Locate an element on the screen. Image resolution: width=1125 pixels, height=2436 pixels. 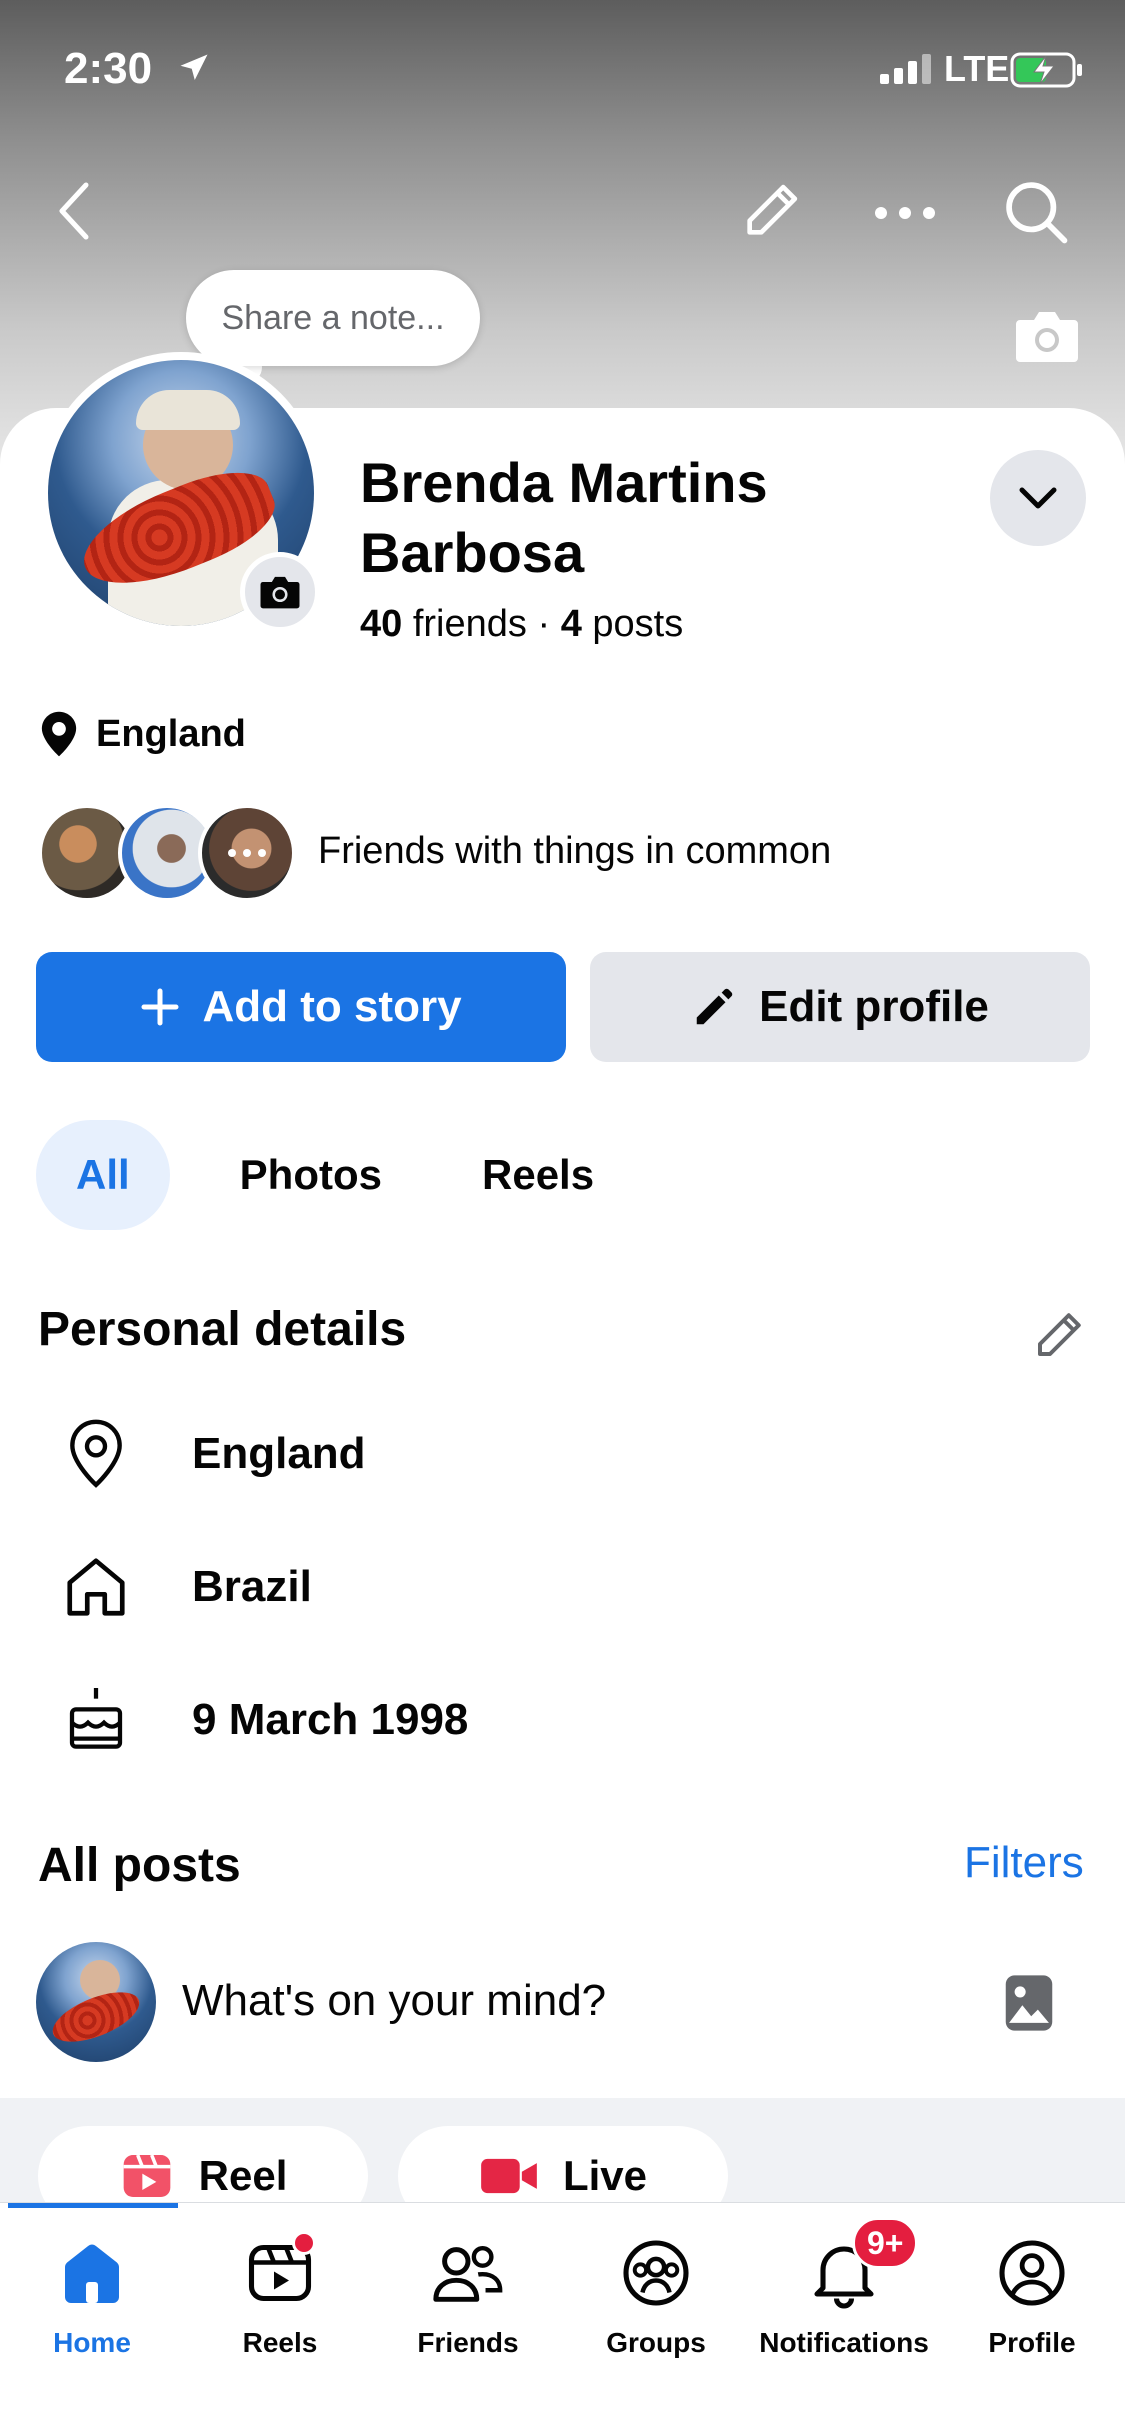
search-icon is located at coordinates (1037, 213).